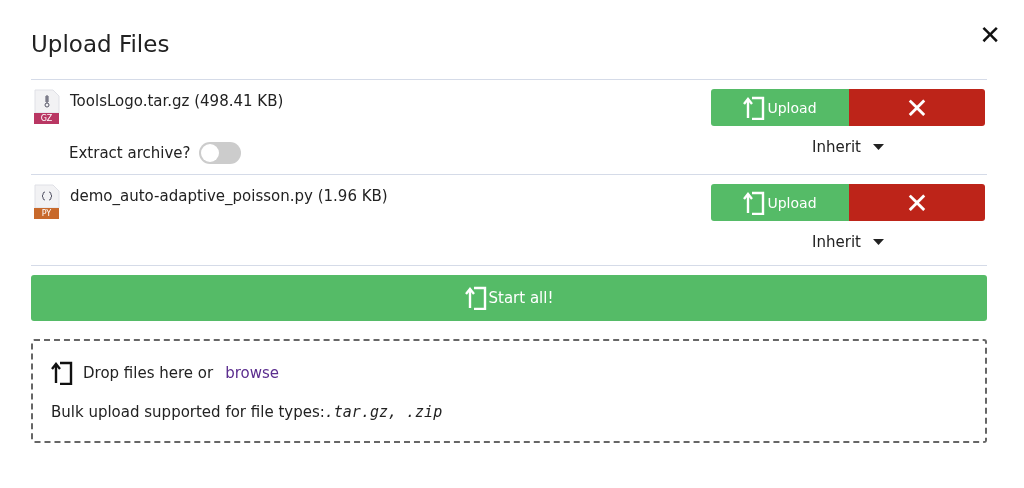  What do you see at coordinates (219, 153) in the screenshot?
I see `extract-toggle` at bounding box center [219, 153].